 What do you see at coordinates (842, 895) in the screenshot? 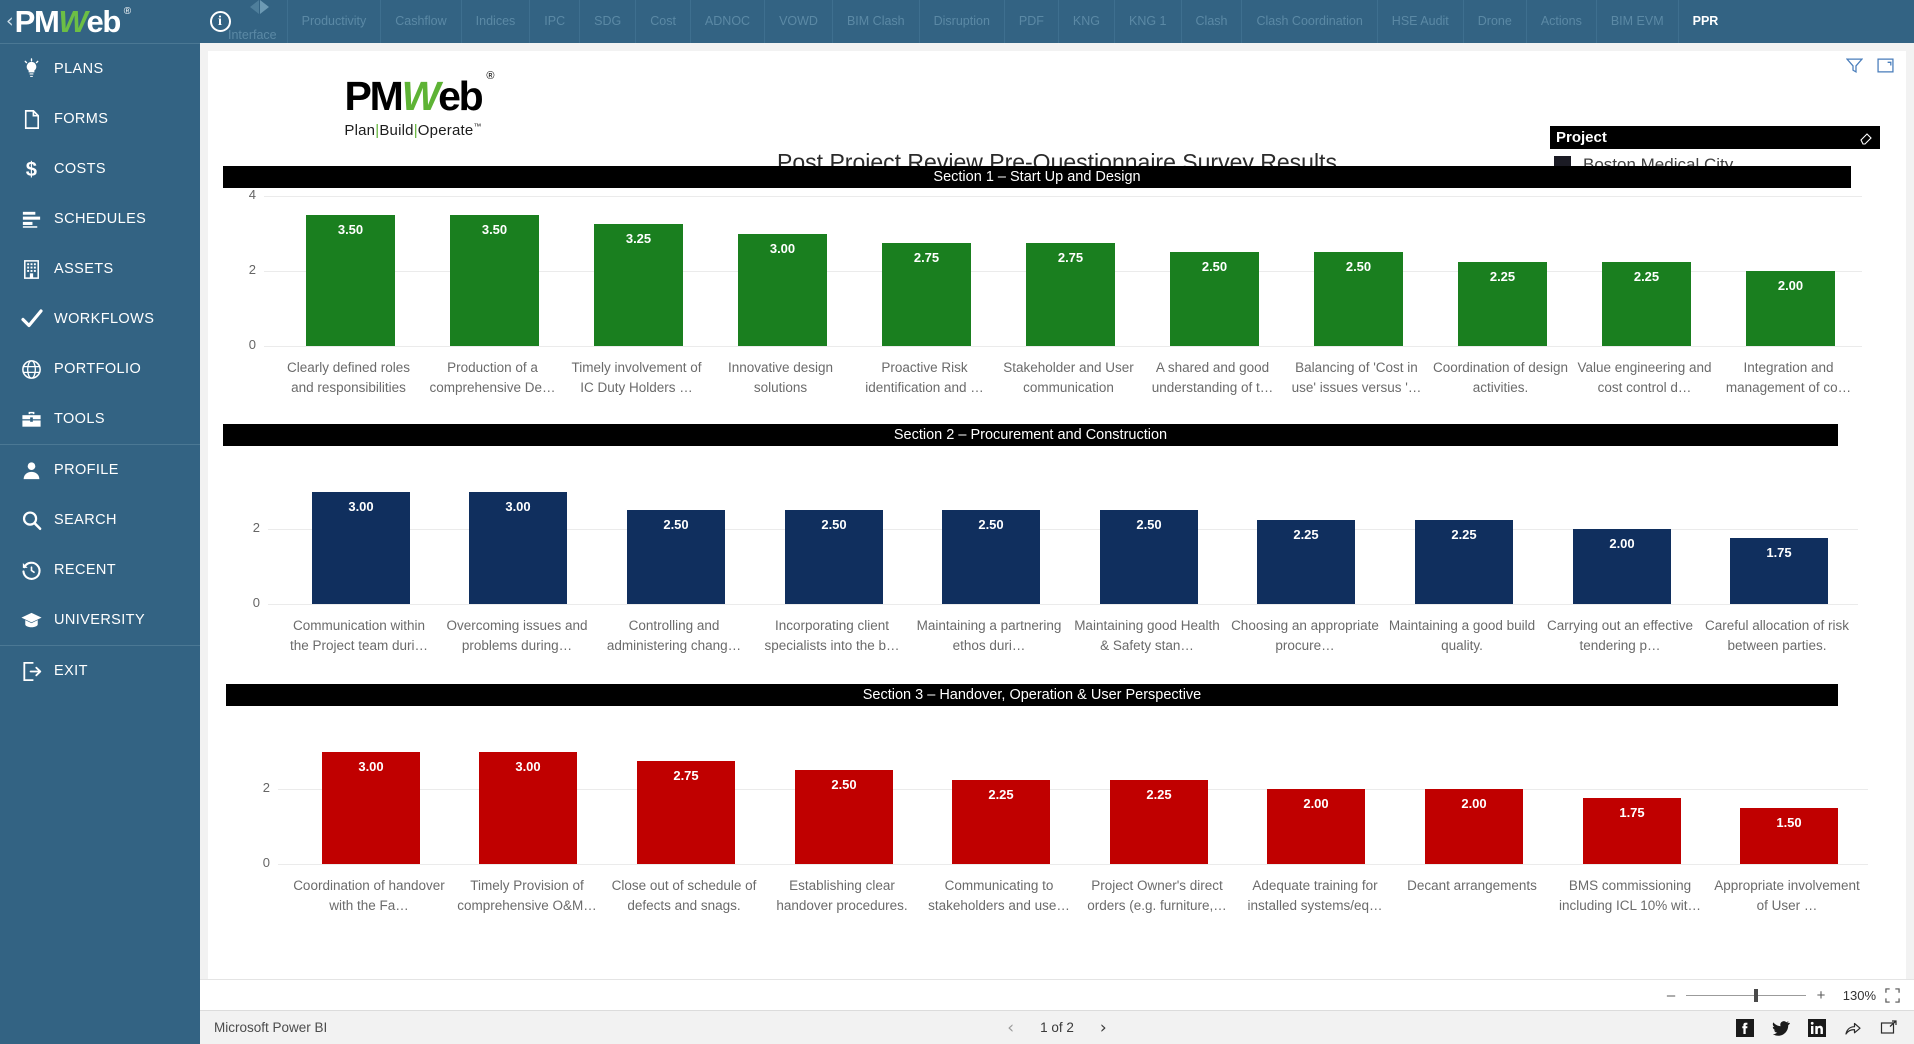
I see `x-axis-category-label: Establishing clear handover procedures.` at bounding box center [842, 895].